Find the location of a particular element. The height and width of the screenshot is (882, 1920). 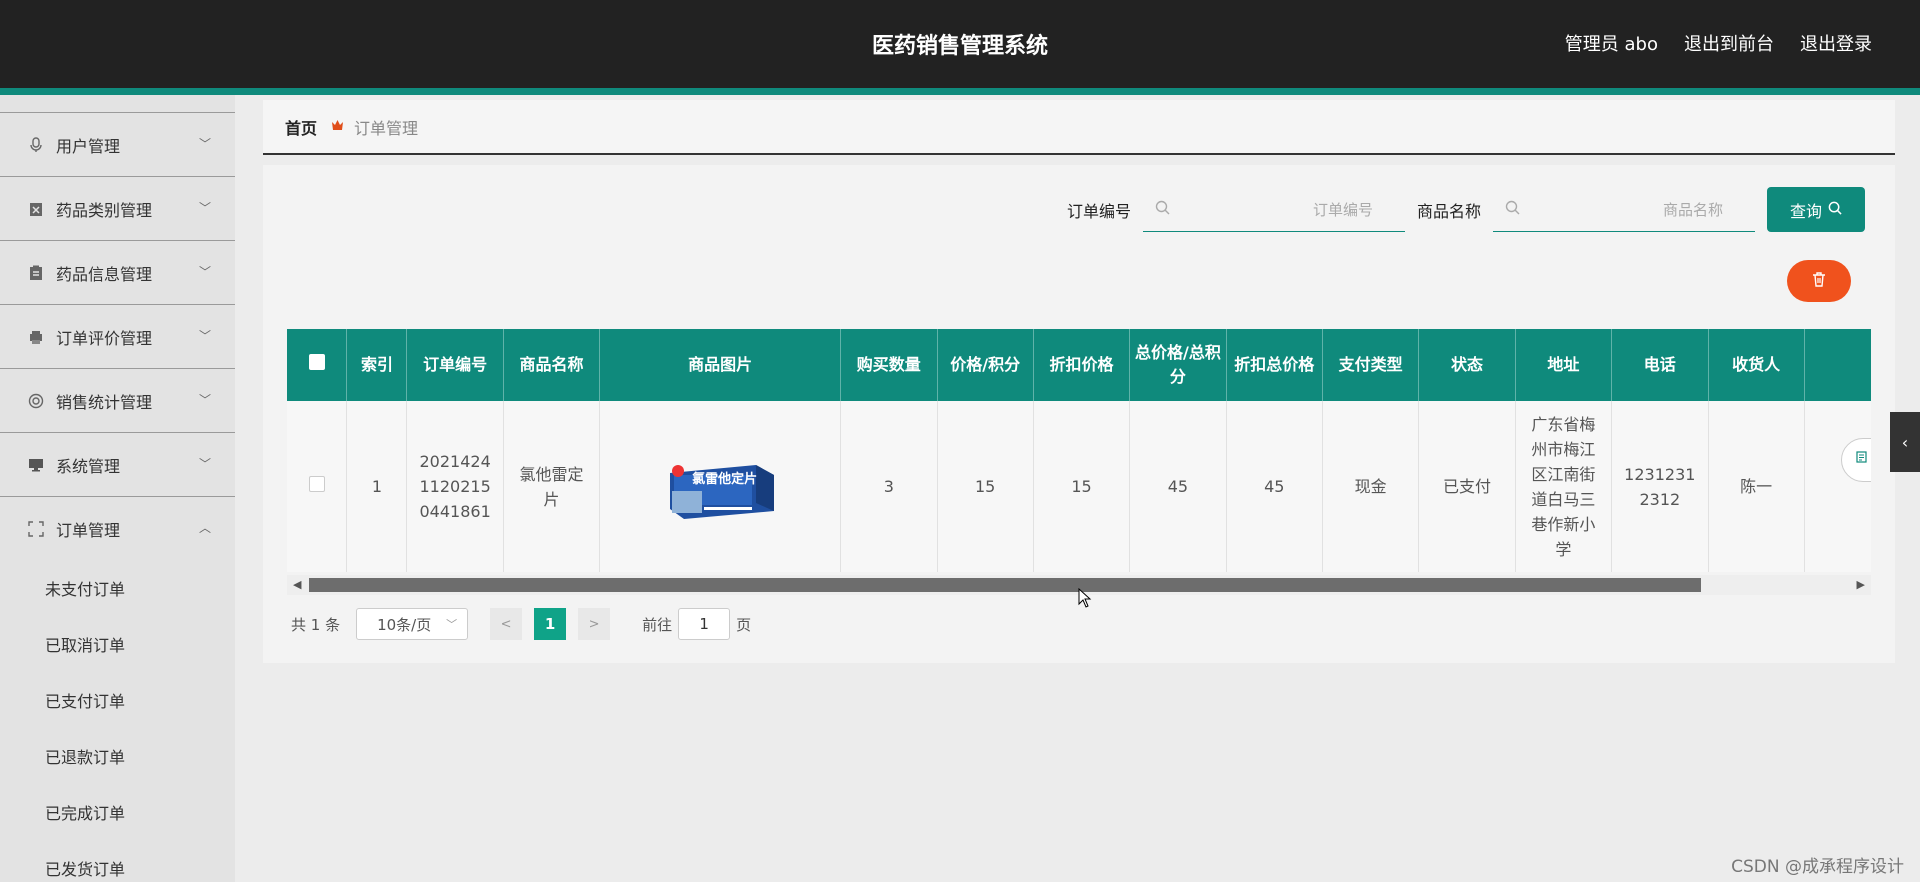

product-name-placeholder: 商品名称 is located at coordinates (1692, 209).